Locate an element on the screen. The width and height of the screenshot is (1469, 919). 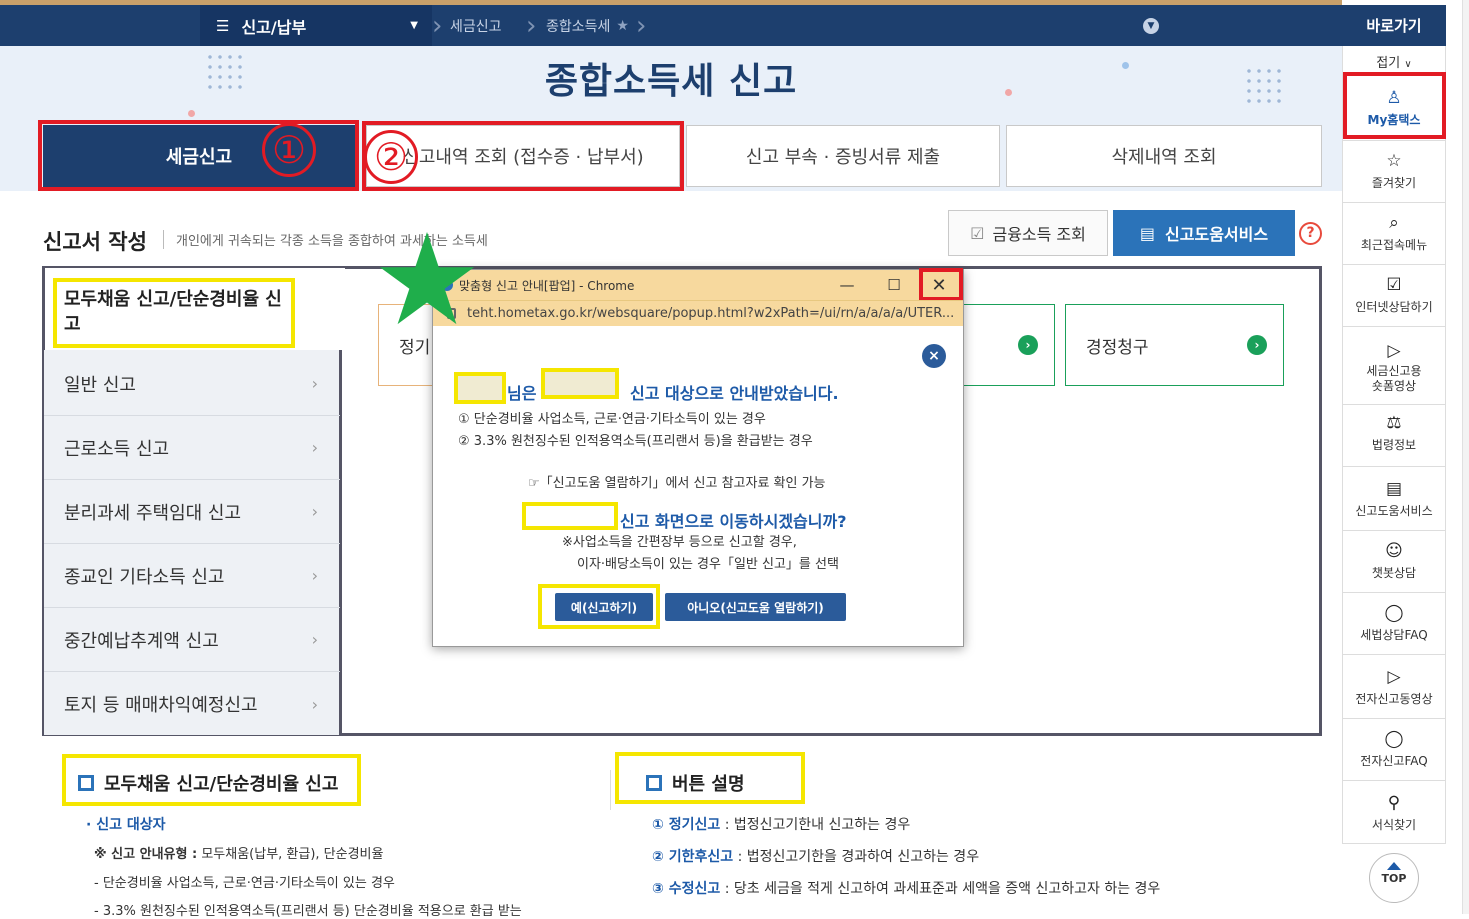
button-desc-term: ① 정기신고 is located at coordinates (686, 825).